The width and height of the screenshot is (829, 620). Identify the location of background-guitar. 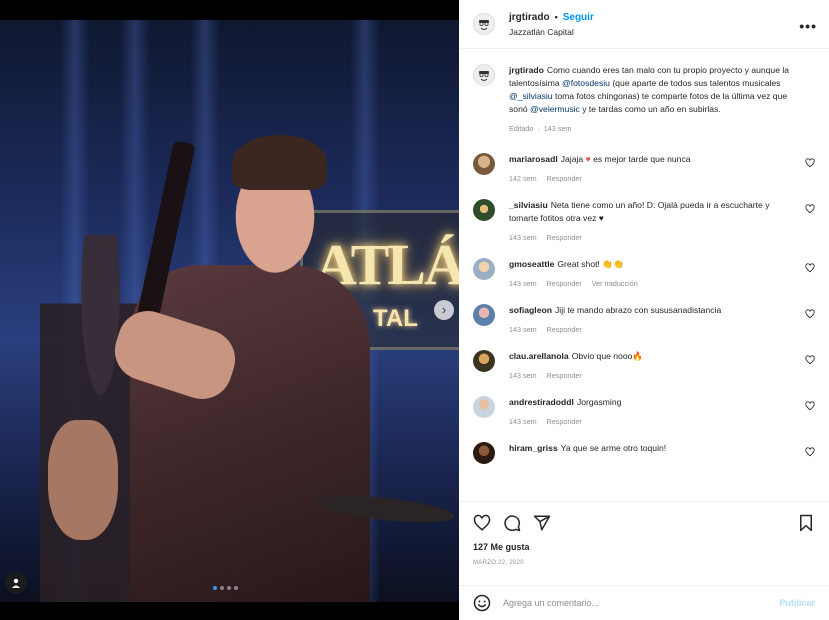
(83, 480).